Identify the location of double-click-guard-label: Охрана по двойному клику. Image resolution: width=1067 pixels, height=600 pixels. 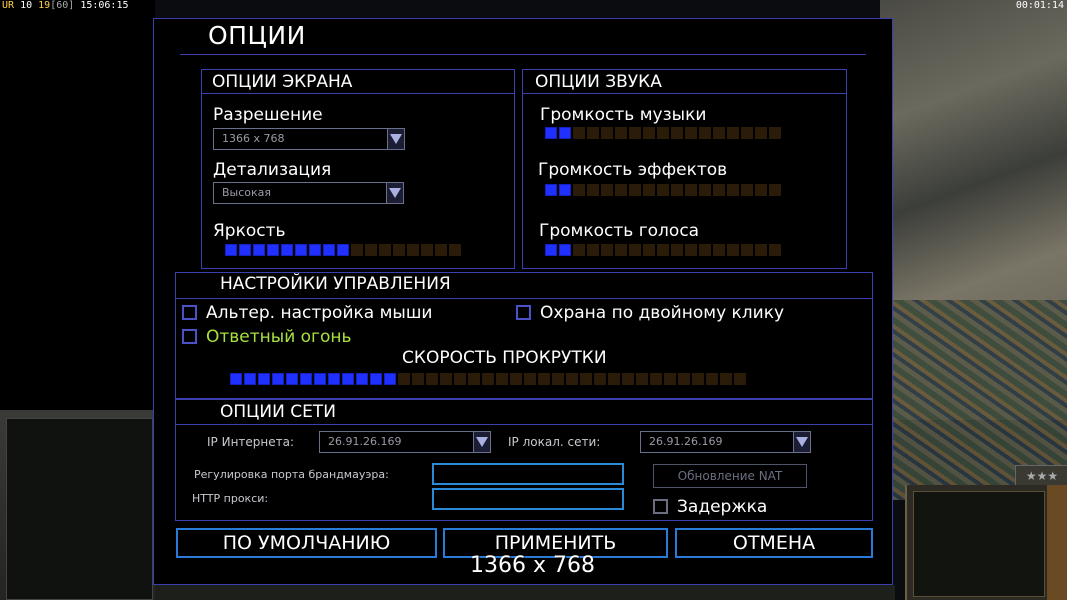
(662, 313).